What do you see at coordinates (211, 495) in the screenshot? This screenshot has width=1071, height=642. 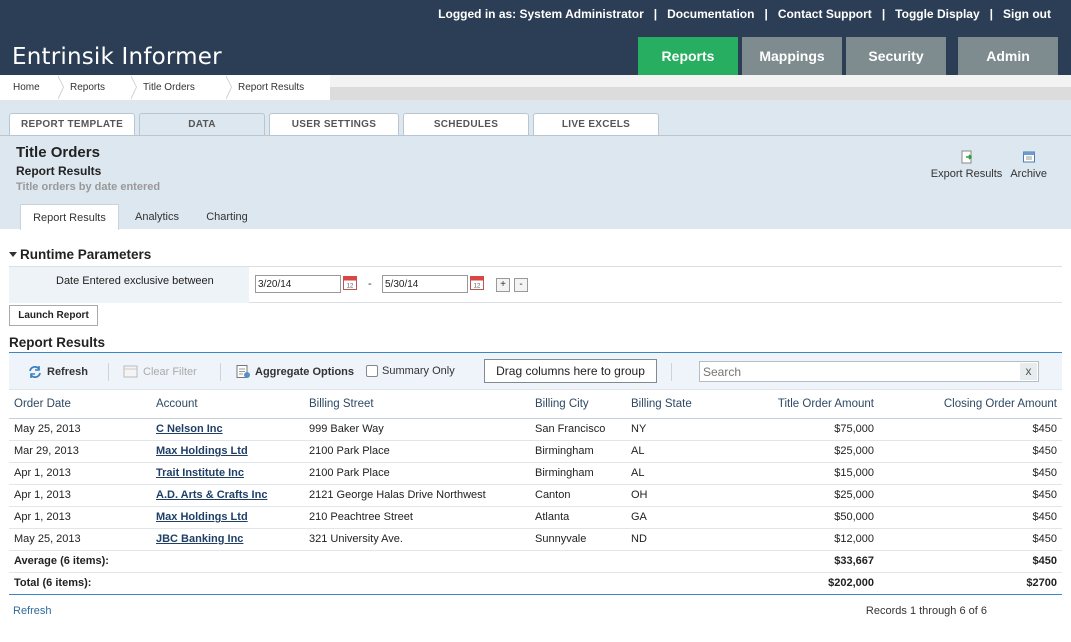 I see `account-link: A.D. Arts & Crafts Inc` at bounding box center [211, 495].